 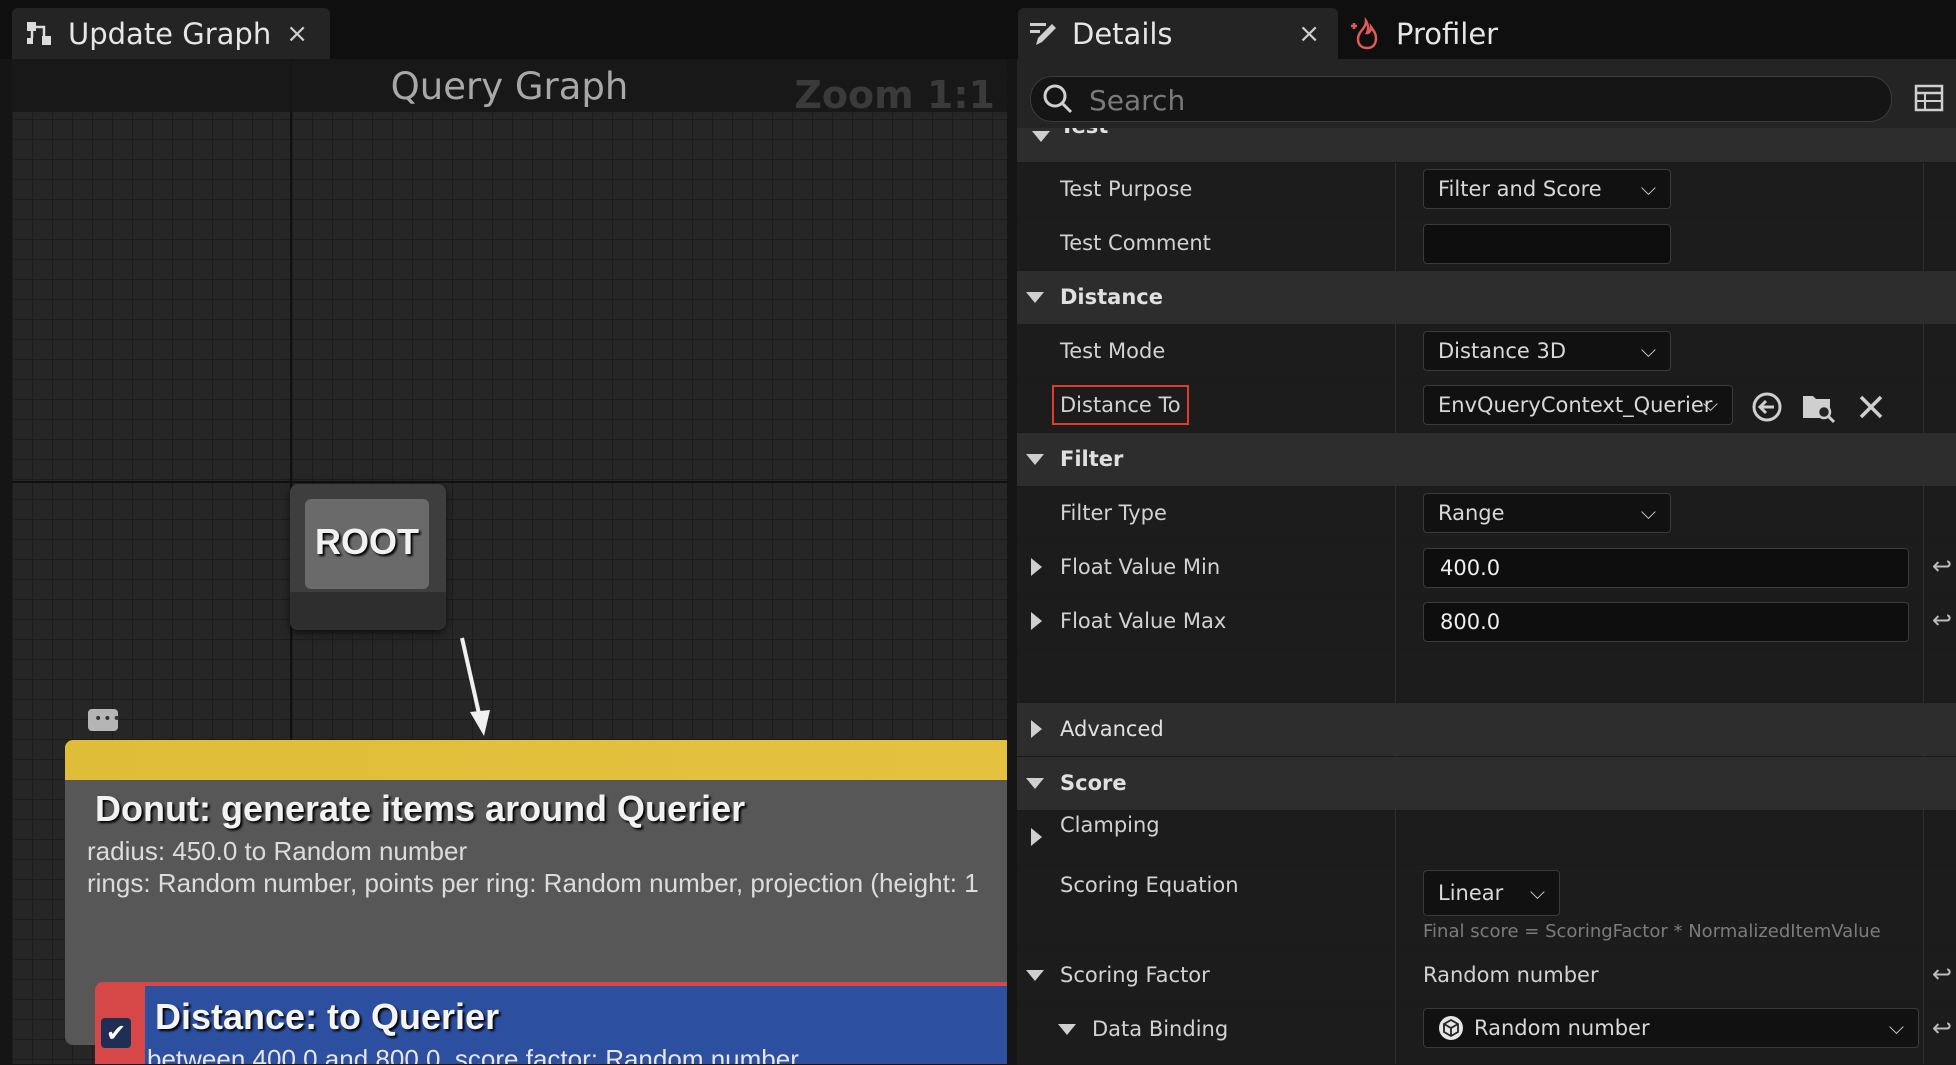 I want to click on column-splitter-right, so click(x=1923, y=613).